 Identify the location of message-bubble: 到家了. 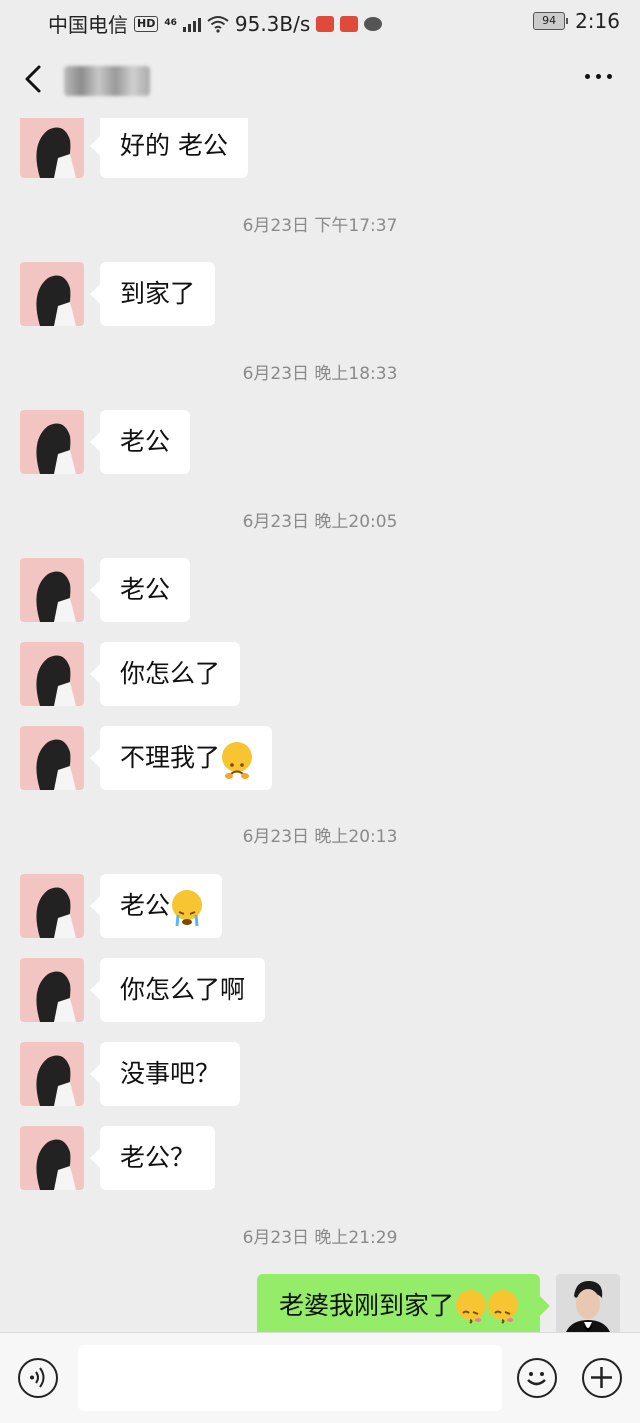
(158, 294).